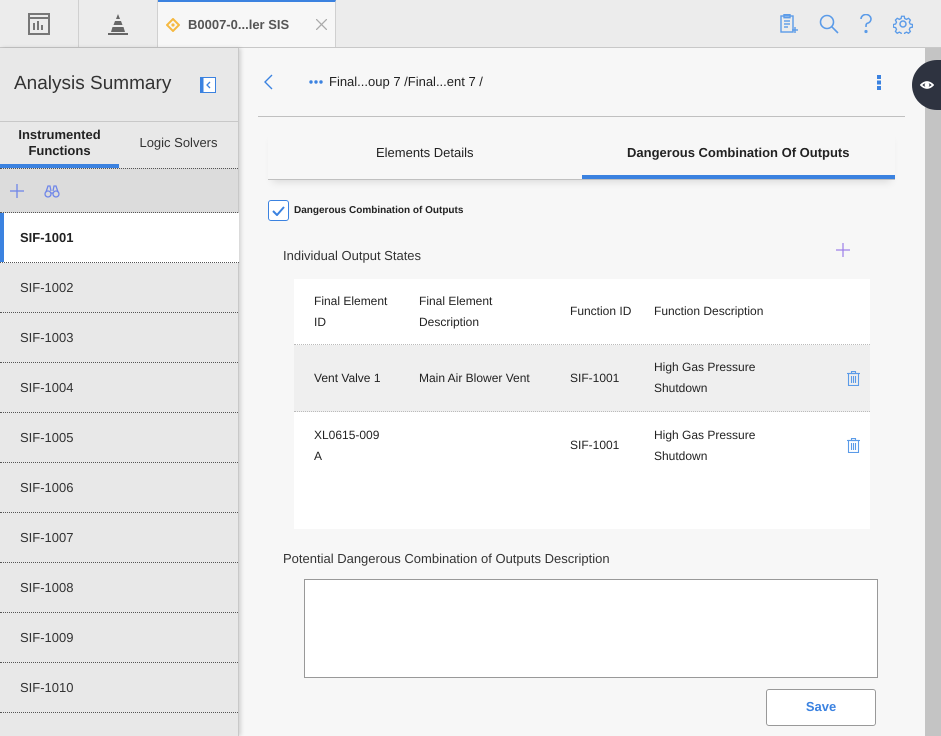  Describe the element at coordinates (933, 392) in the screenshot. I see `scrollbar` at that location.